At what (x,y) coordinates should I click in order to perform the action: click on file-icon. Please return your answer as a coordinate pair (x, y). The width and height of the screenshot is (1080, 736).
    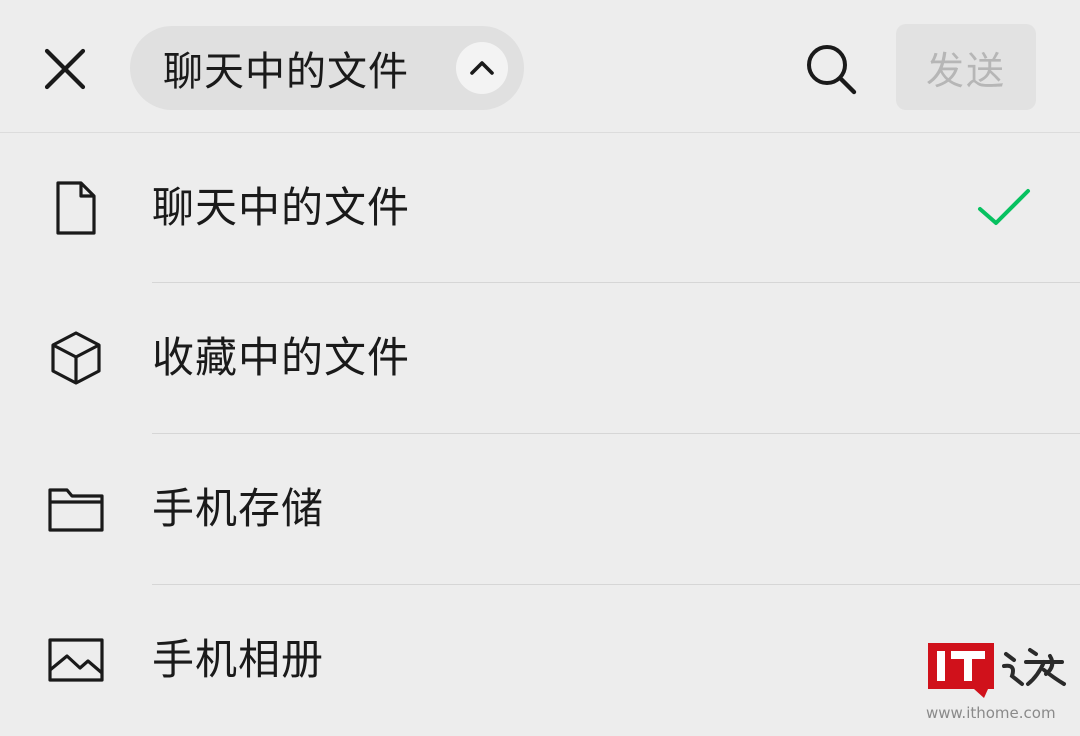
    Looking at the image, I should click on (76, 208).